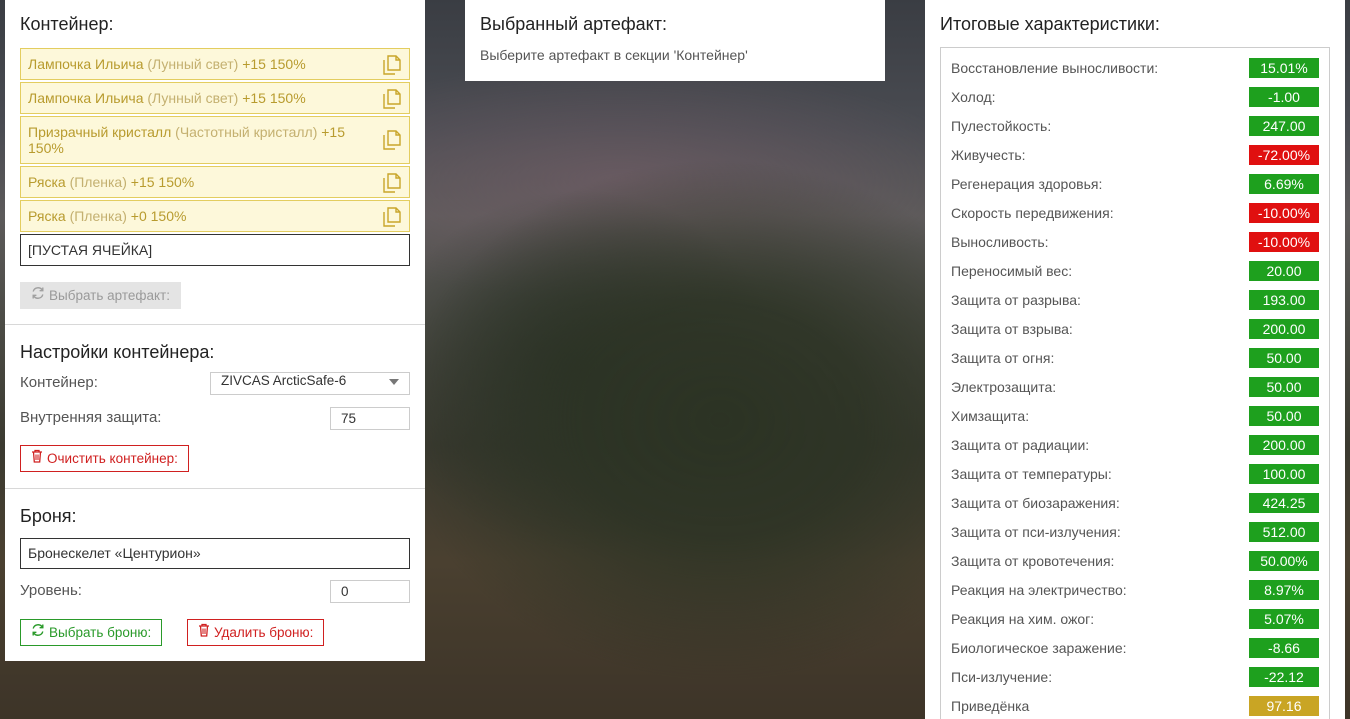 Image resolution: width=1350 pixels, height=719 pixels. Describe the element at coordinates (1032, 212) in the screenshot. I see `stat-label: Скорость передвижения:` at that location.